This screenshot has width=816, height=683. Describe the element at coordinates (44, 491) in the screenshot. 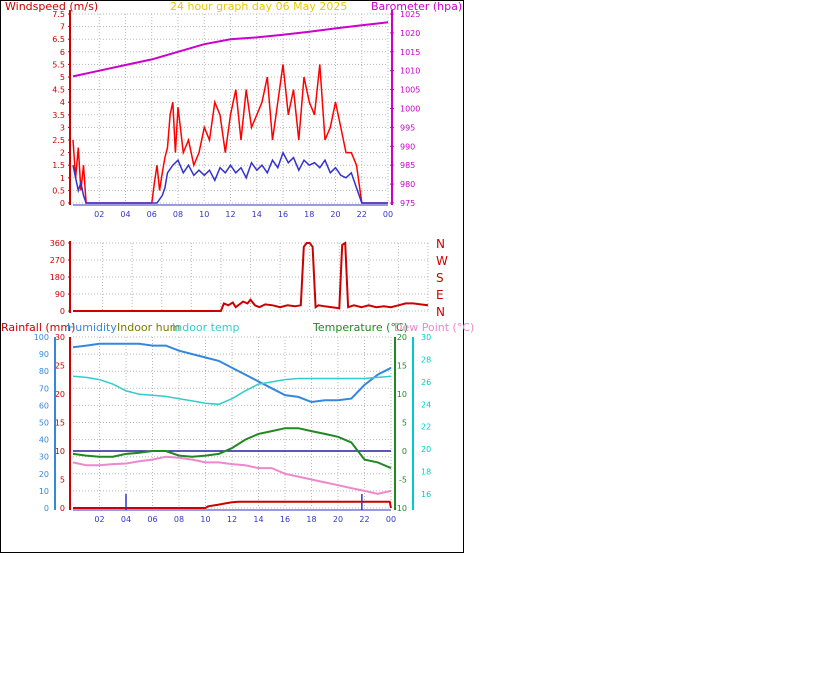

I see `humidity-tick-label: 10` at that location.